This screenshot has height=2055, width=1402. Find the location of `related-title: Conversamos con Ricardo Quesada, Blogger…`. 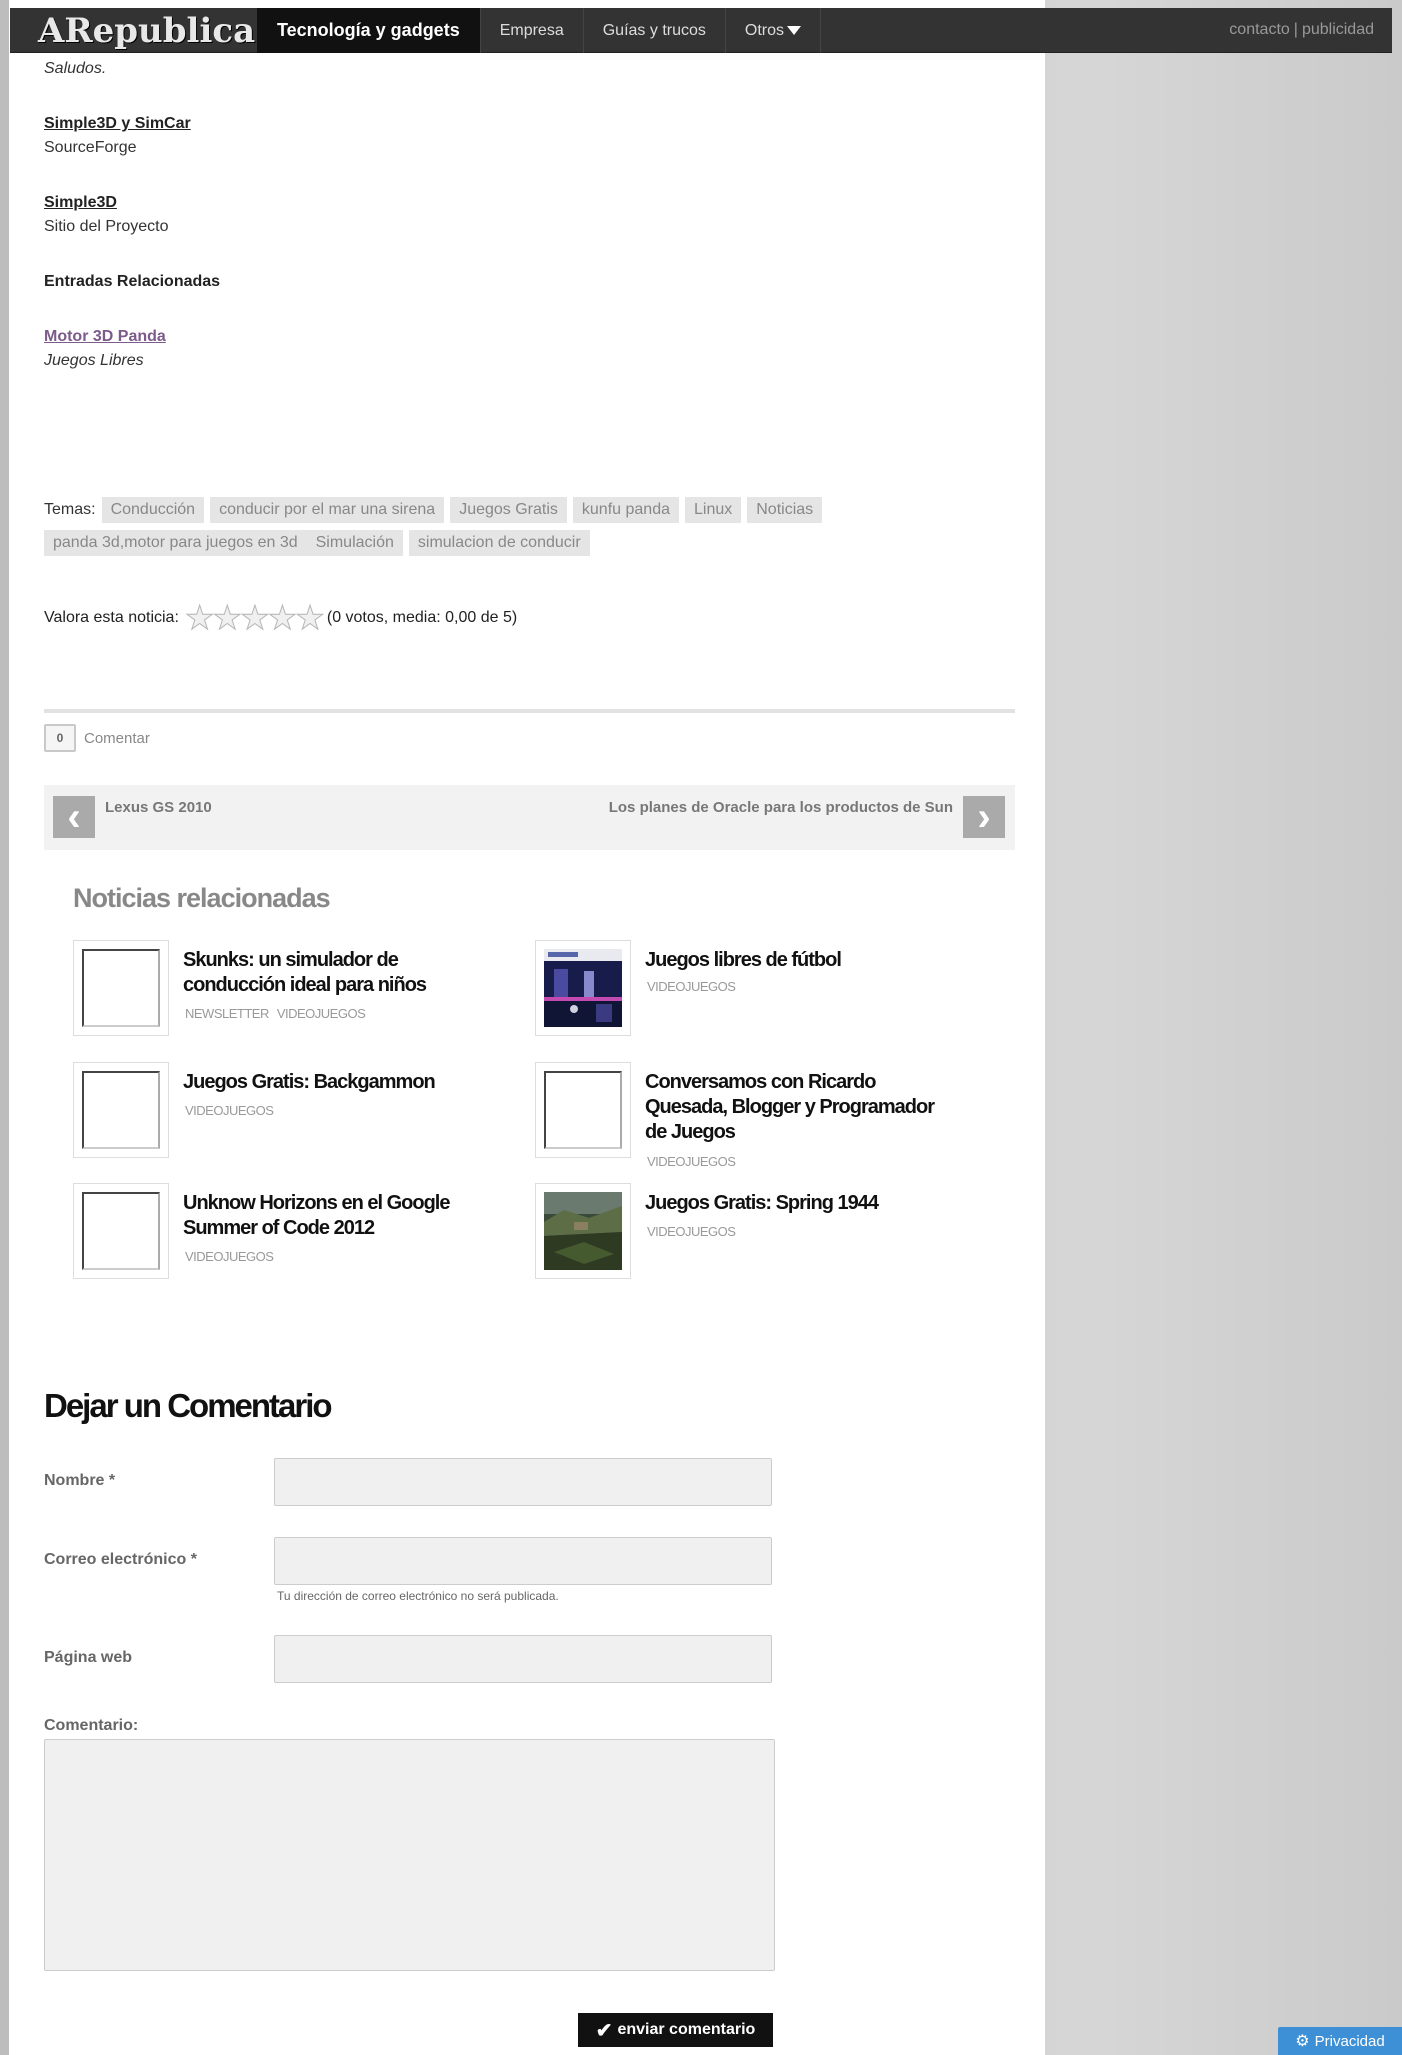

related-title: Conversamos con Ricardo Quesada, Blogger… is located at coordinates (795, 1107).